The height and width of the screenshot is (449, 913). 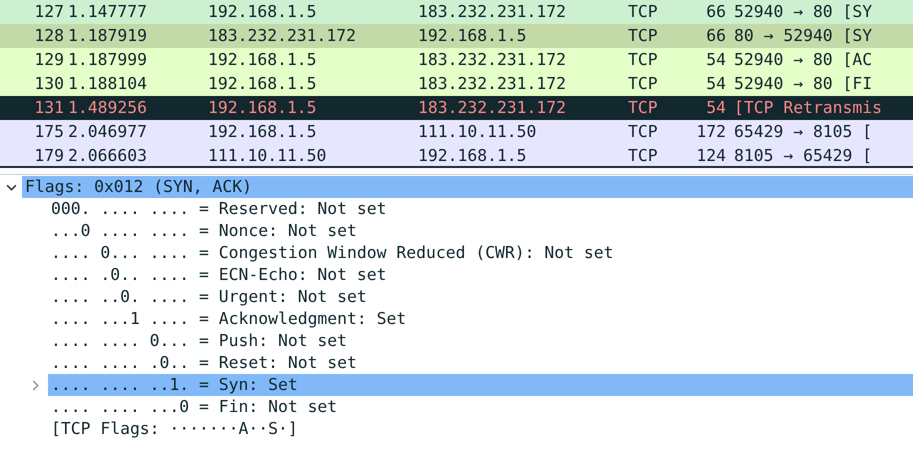 What do you see at coordinates (467, 187) in the screenshot?
I see `tree-item: Flags: 0x012 (SYN, ACK)` at bounding box center [467, 187].